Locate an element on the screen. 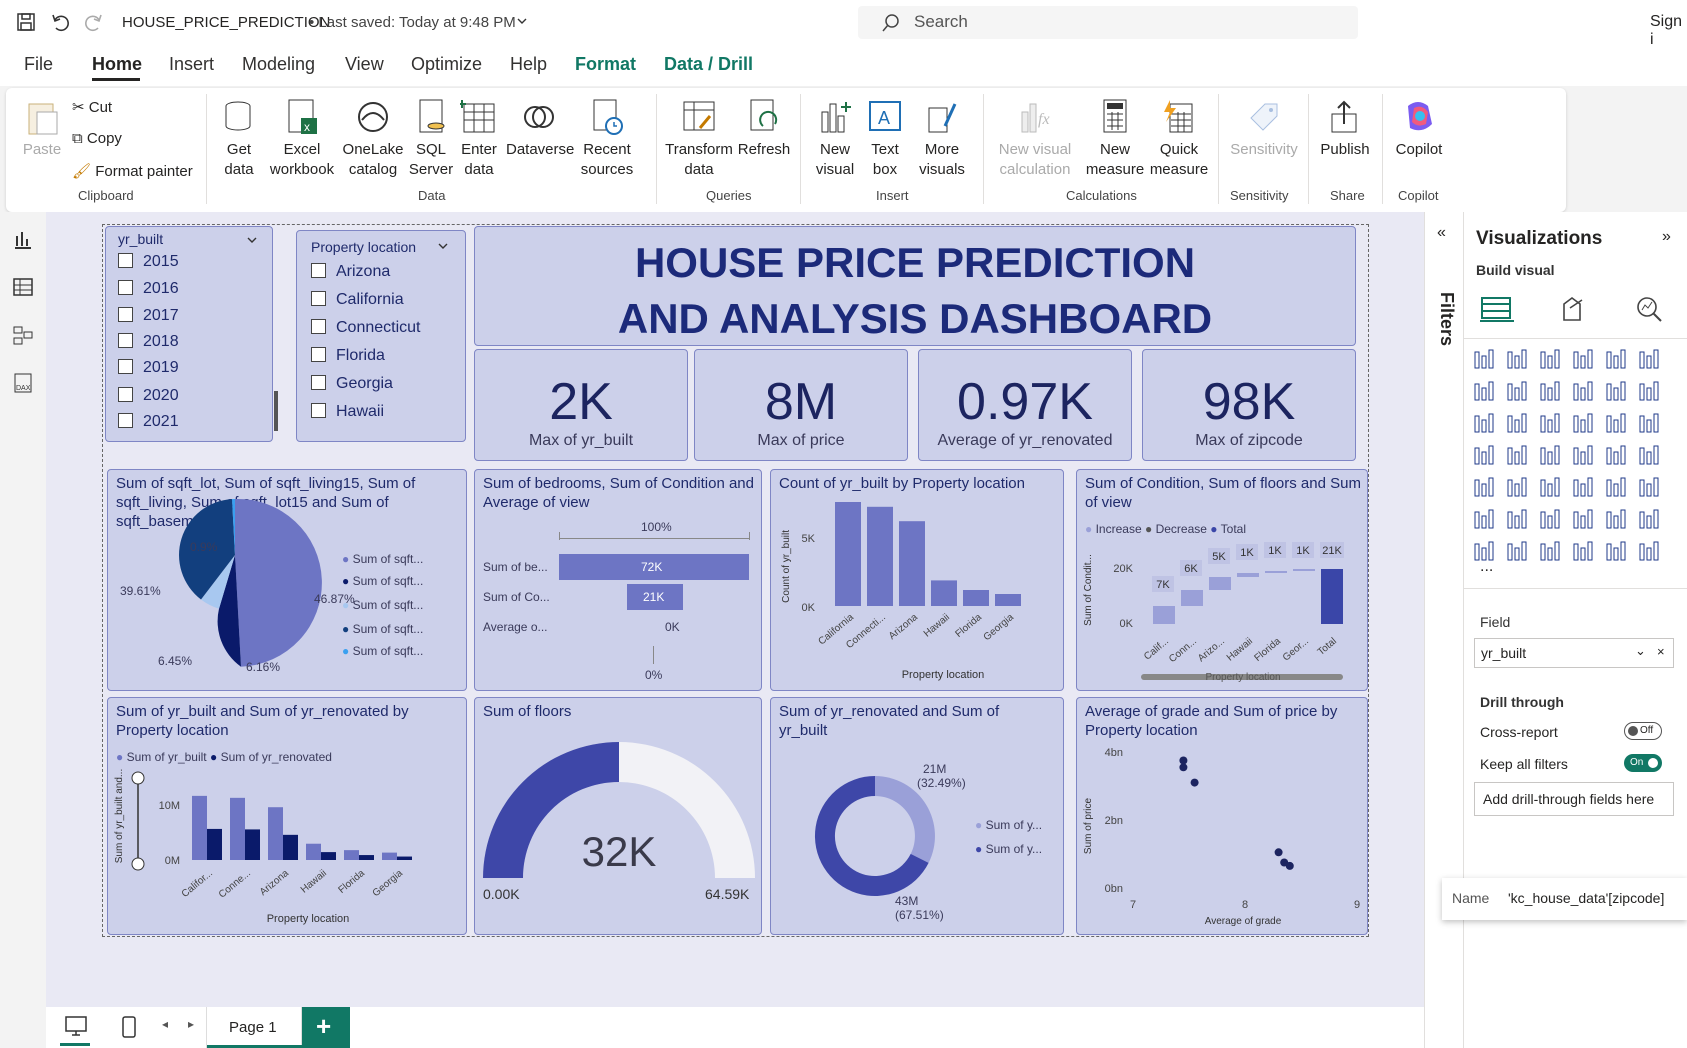 This screenshot has width=1687, height=1048. model-view-icon is located at coordinates (23, 335).